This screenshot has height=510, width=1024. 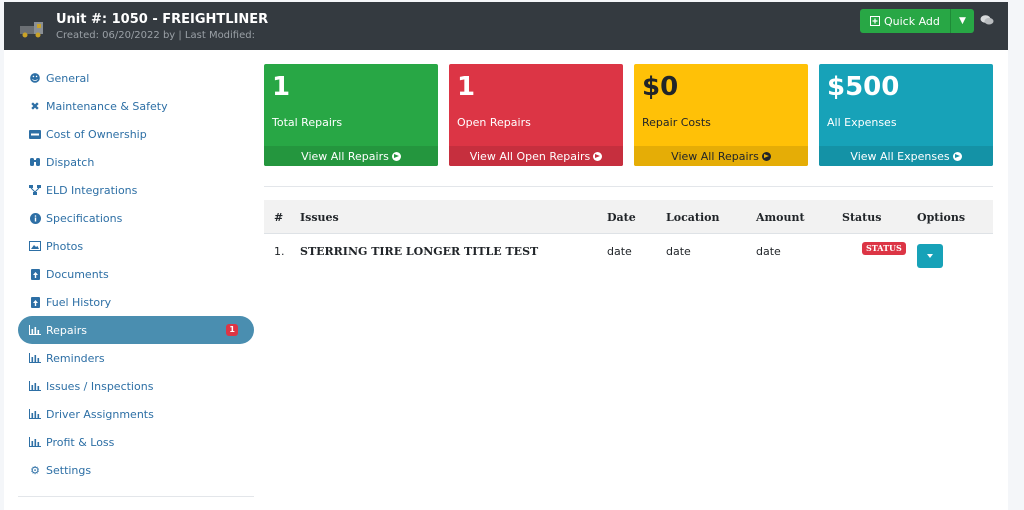 What do you see at coordinates (861, 217) in the screenshot?
I see `col-status: Status` at bounding box center [861, 217].